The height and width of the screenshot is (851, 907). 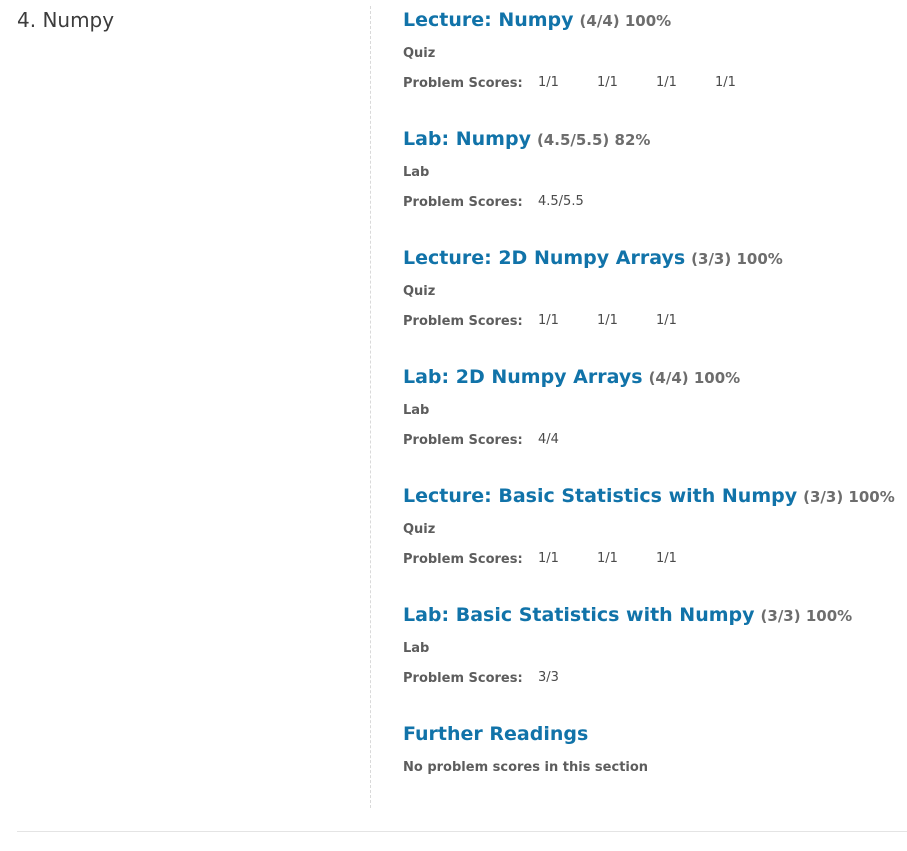 I want to click on vertical-divider, so click(x=370, y=407).